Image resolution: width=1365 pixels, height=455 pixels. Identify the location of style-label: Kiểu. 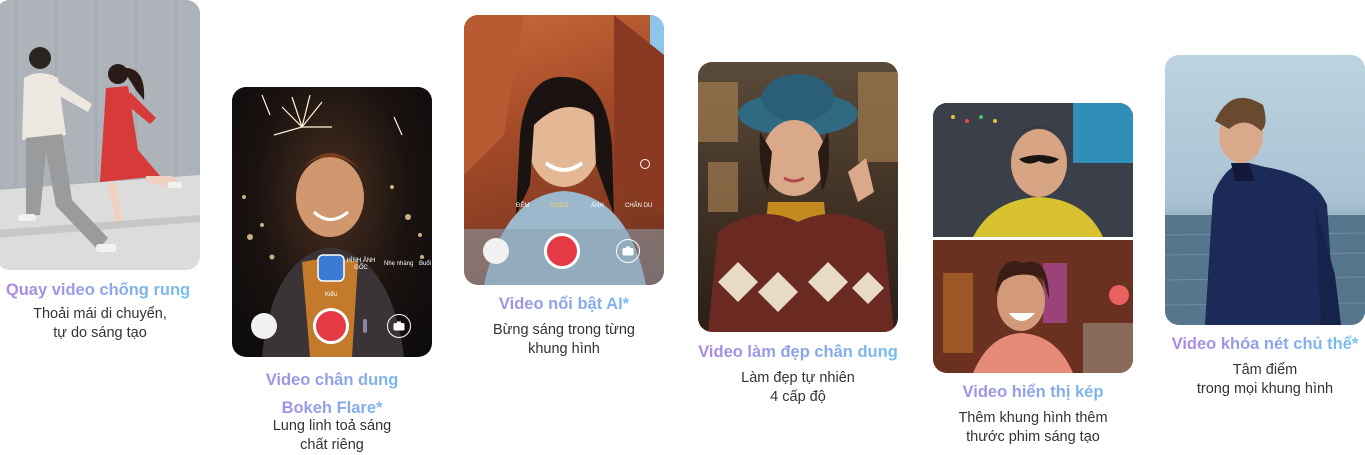
(331, 295).